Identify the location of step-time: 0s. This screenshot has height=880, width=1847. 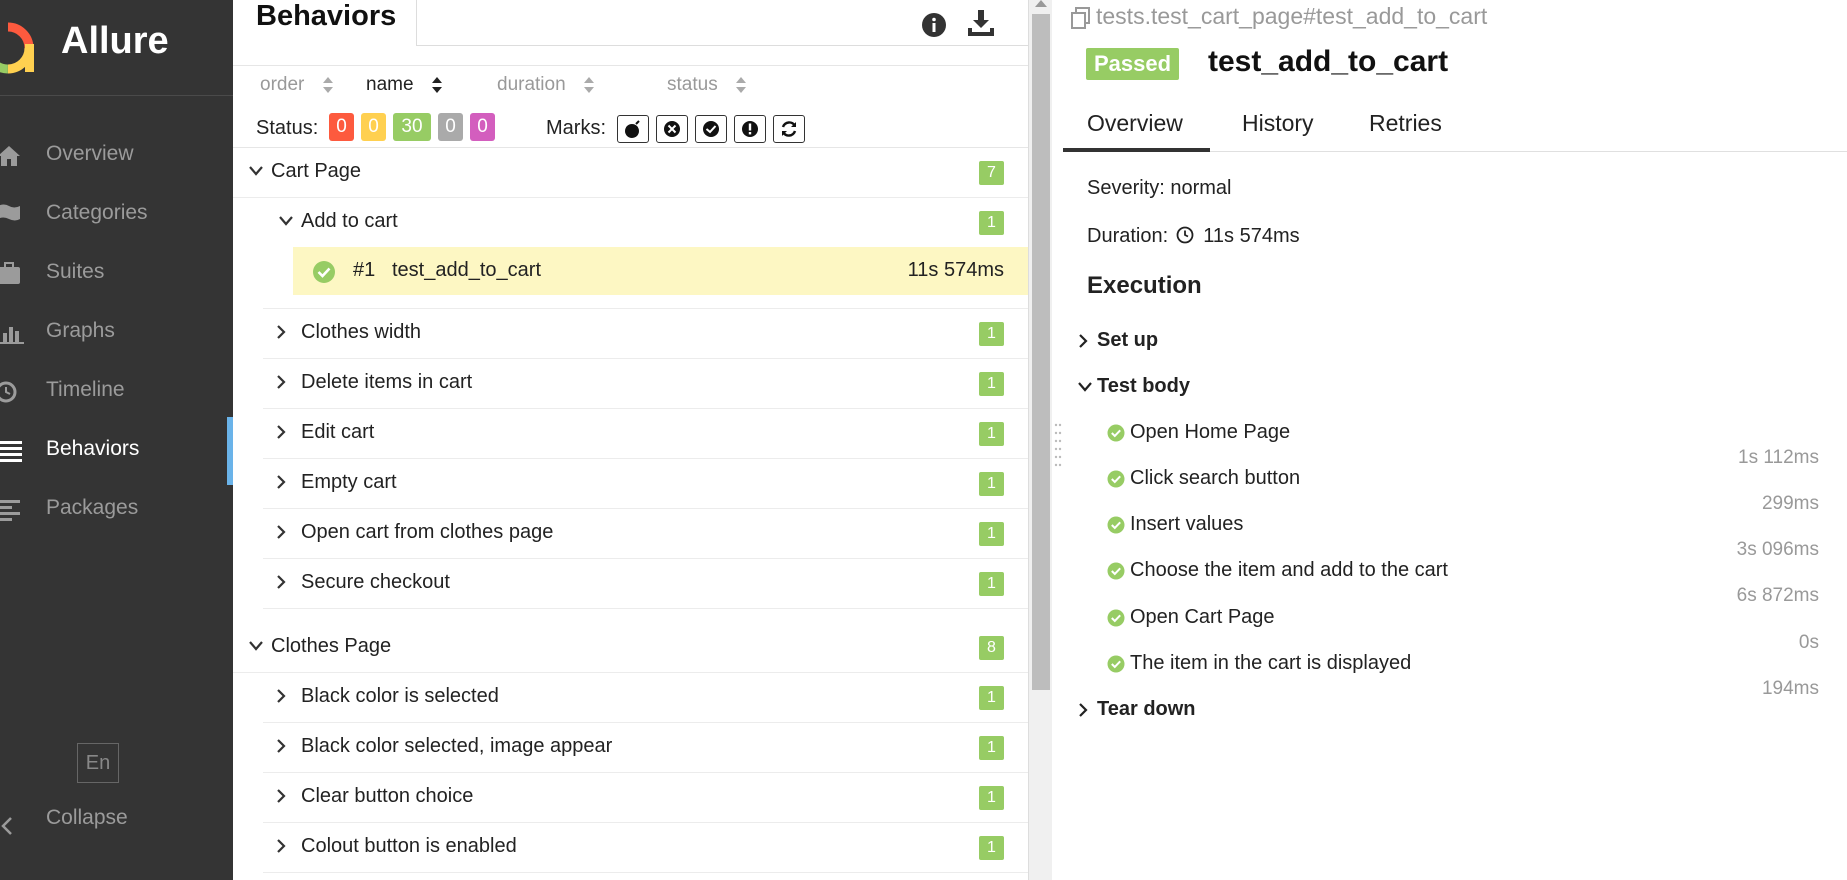
(1808, 642).